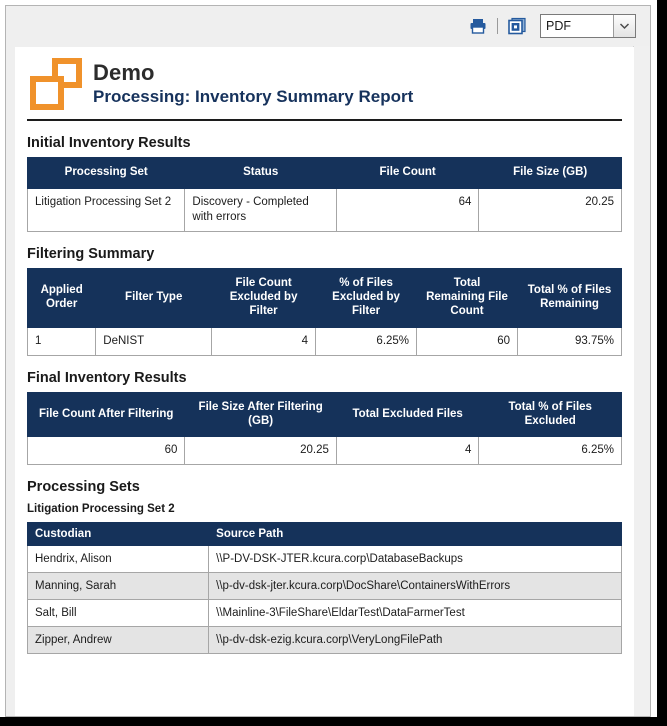 The image size is (667, 726). Describe the element at coordinates (662, 363) in the screenshot. I see `window-edge-right` at that location.